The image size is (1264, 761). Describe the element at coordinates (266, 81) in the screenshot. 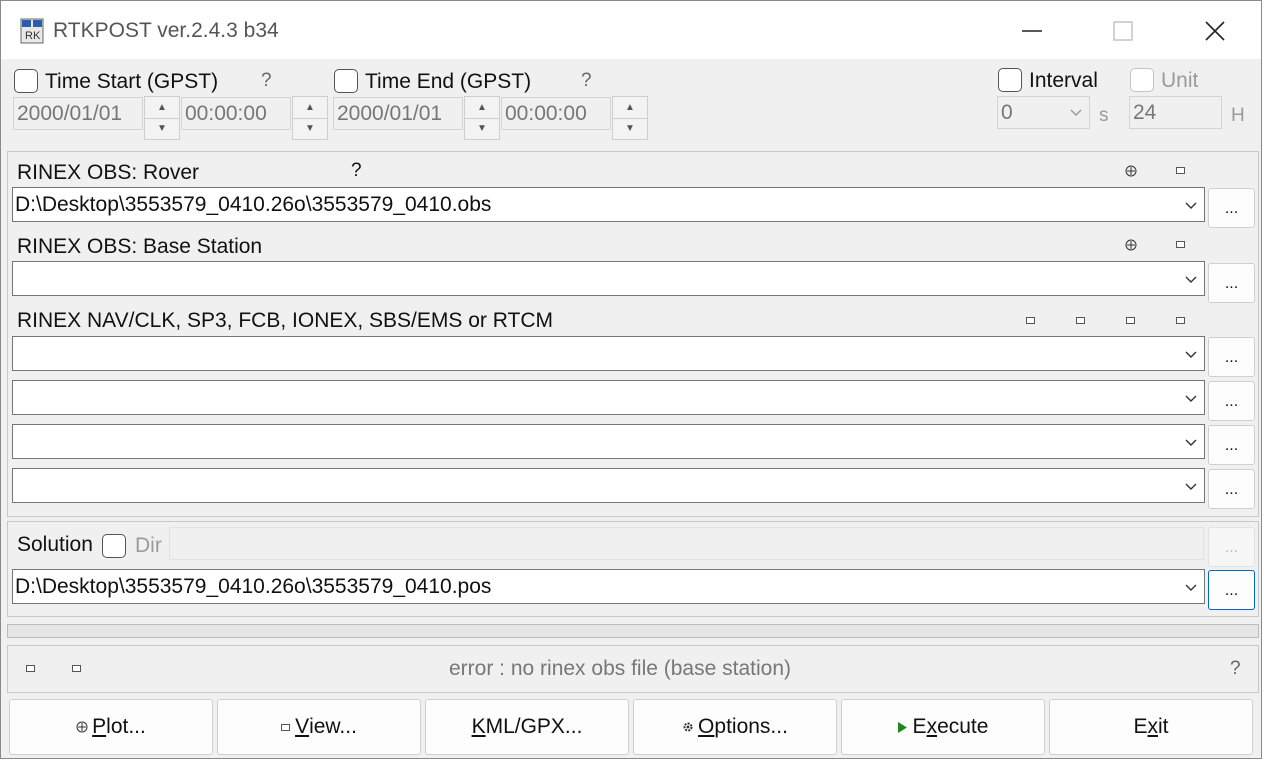

I see `time-start-help: ?` at that location.